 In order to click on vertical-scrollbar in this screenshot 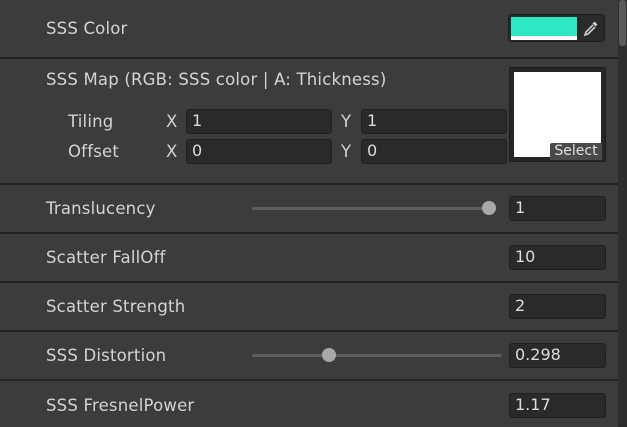, I will do `click(622, 212)`.